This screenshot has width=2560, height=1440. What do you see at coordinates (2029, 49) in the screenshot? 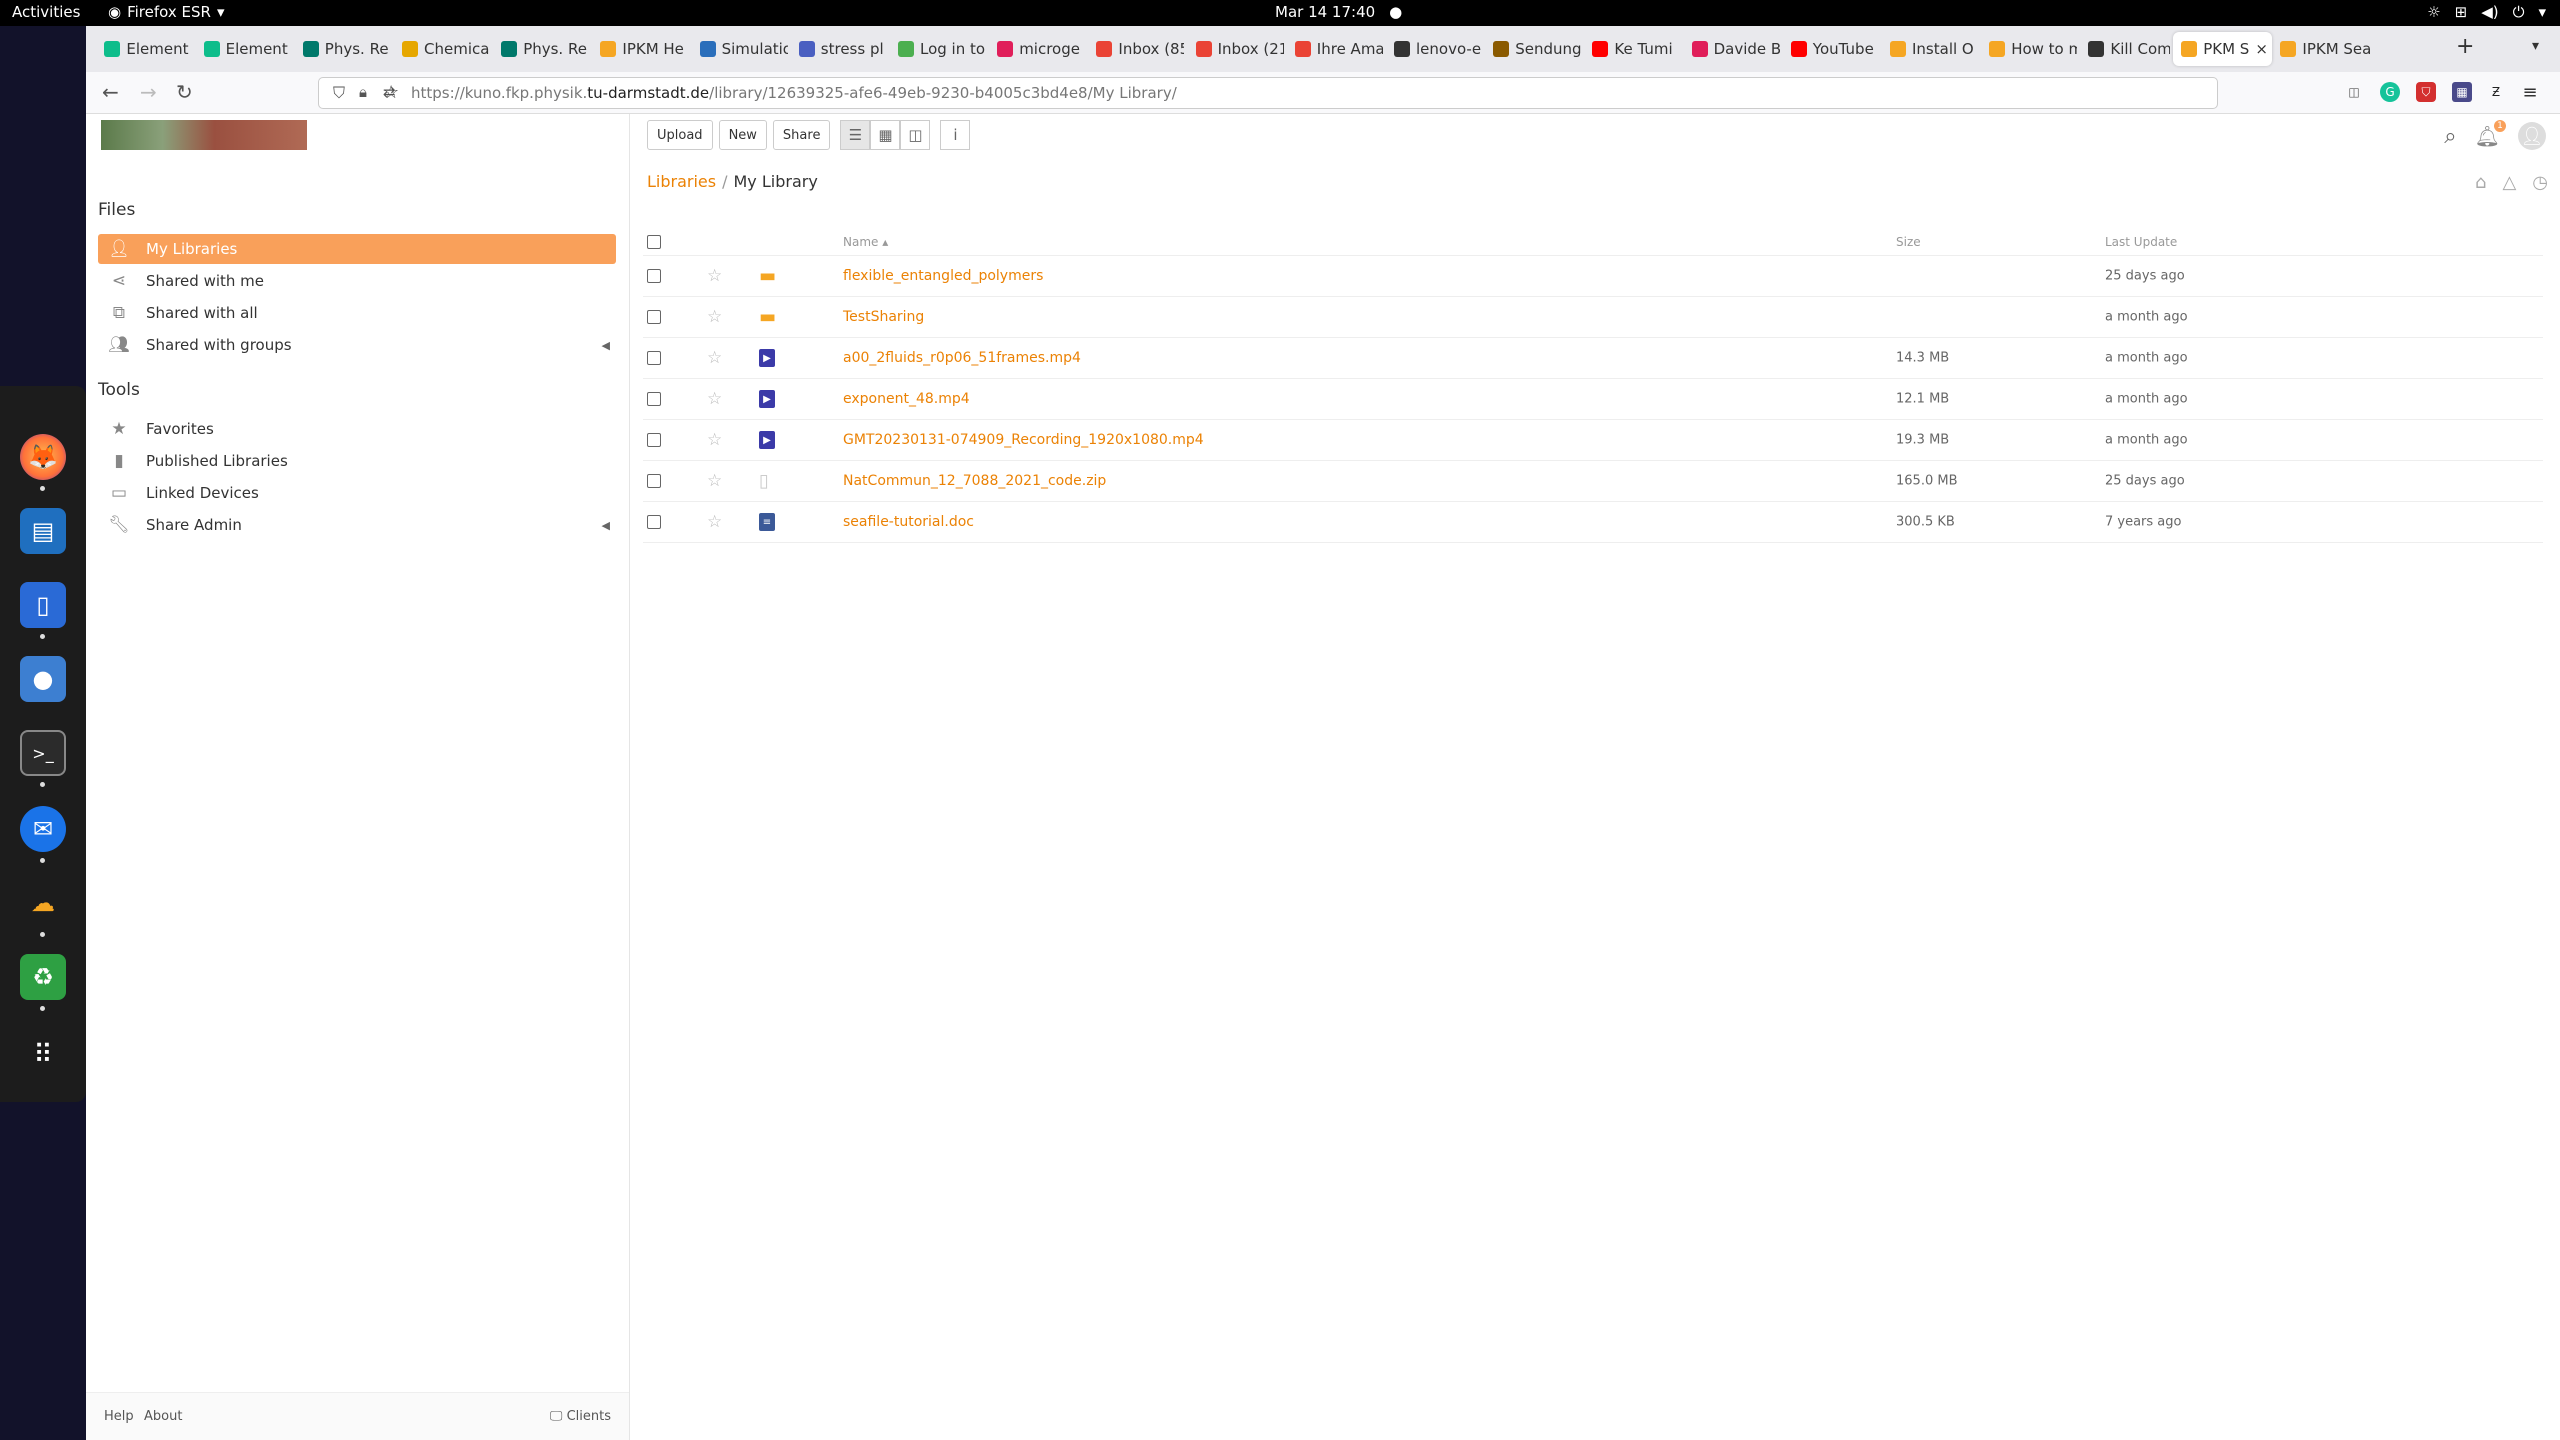
I see `tab: How to m` at bounding box center [2029, 49].